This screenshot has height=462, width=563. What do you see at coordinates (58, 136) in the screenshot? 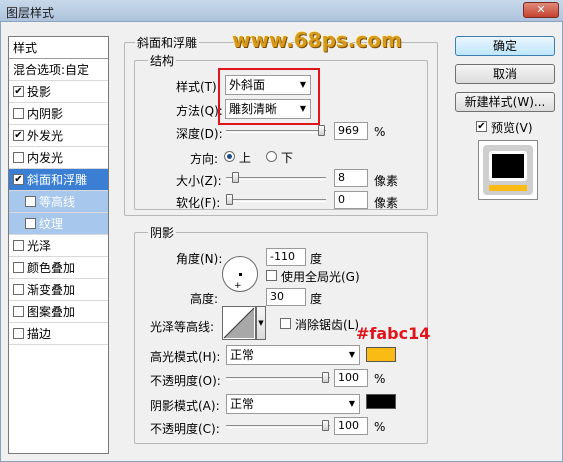
I see `style-list-item: ✔ 外发光` at bounding box center [58, 136].